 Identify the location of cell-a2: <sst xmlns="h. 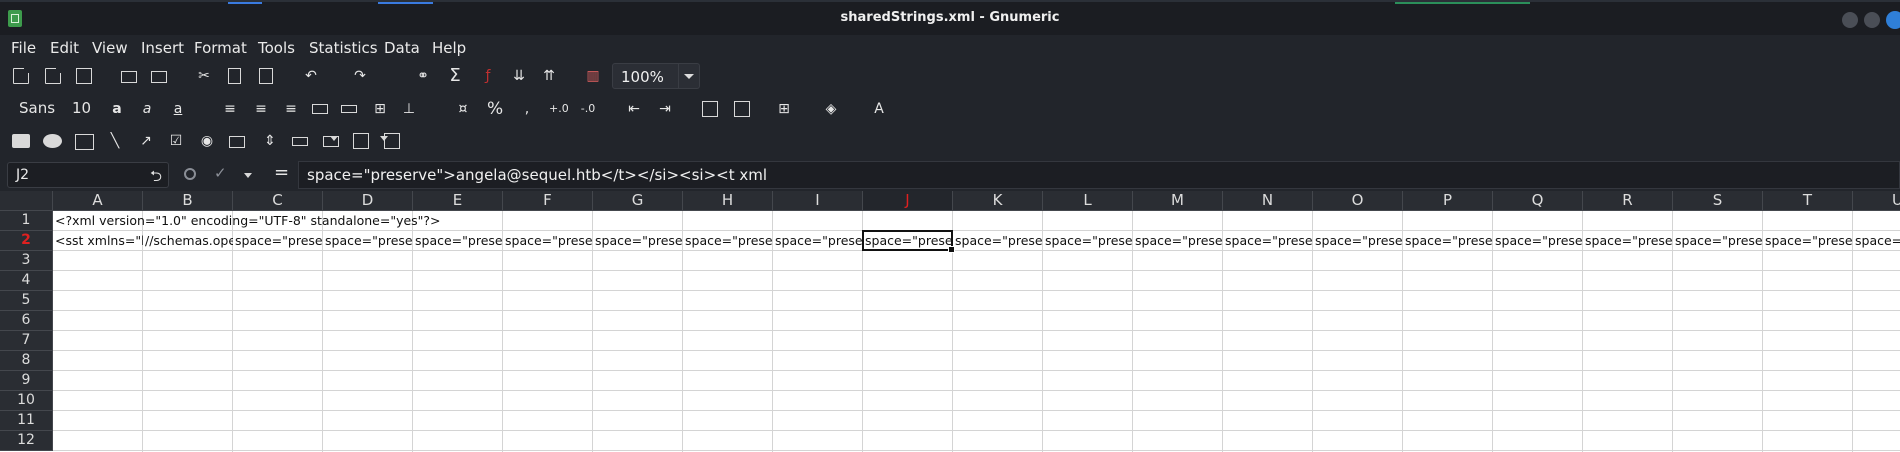
(98, 241).